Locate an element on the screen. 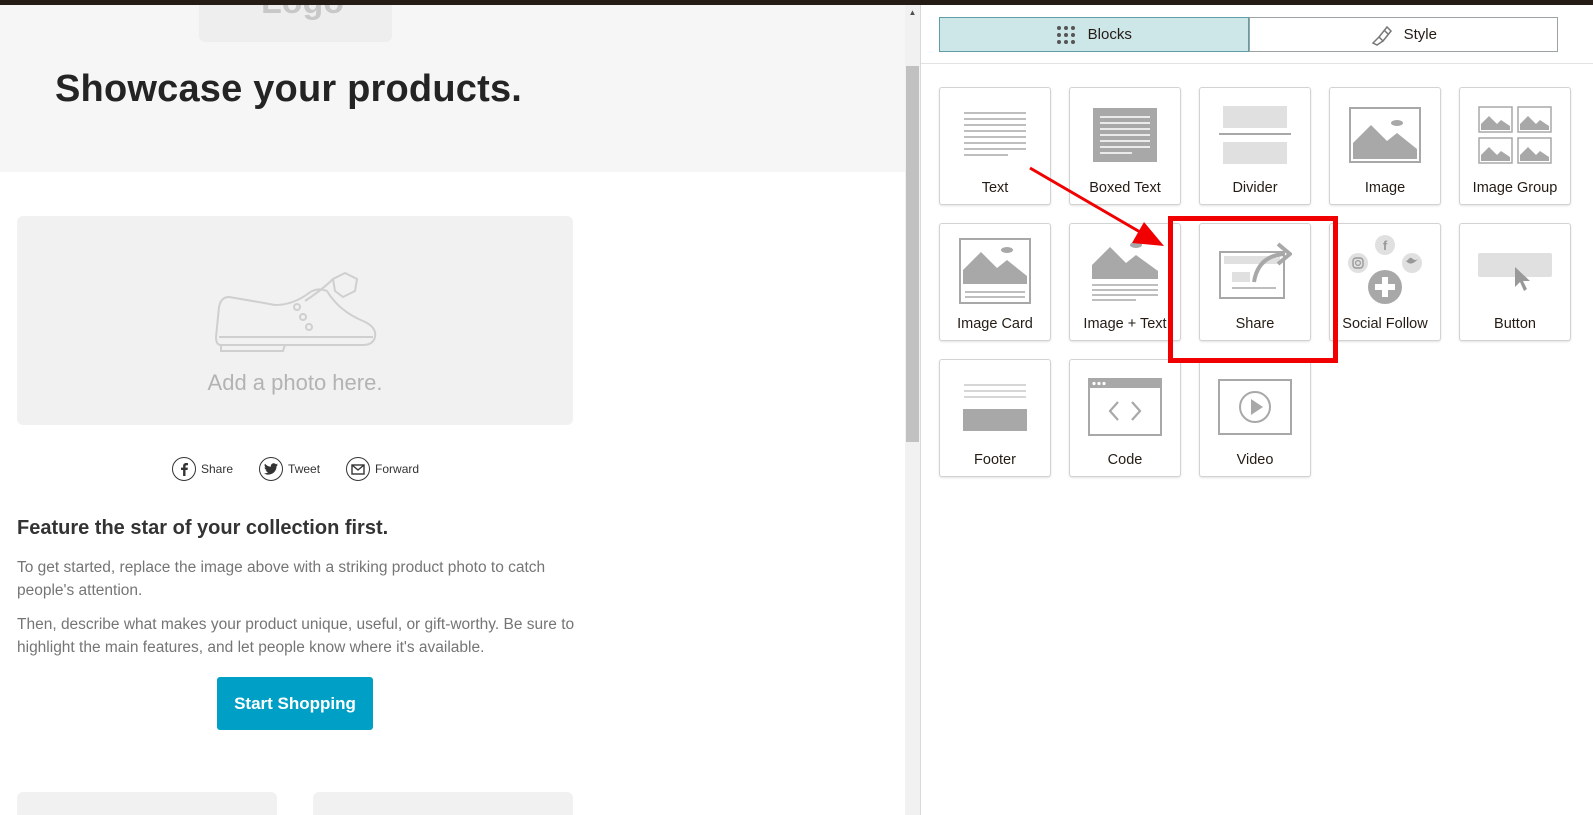 This screenshot has height=815, width=1593. photo-placeholder: Add a photo here. is located at coordinates (295, 320).